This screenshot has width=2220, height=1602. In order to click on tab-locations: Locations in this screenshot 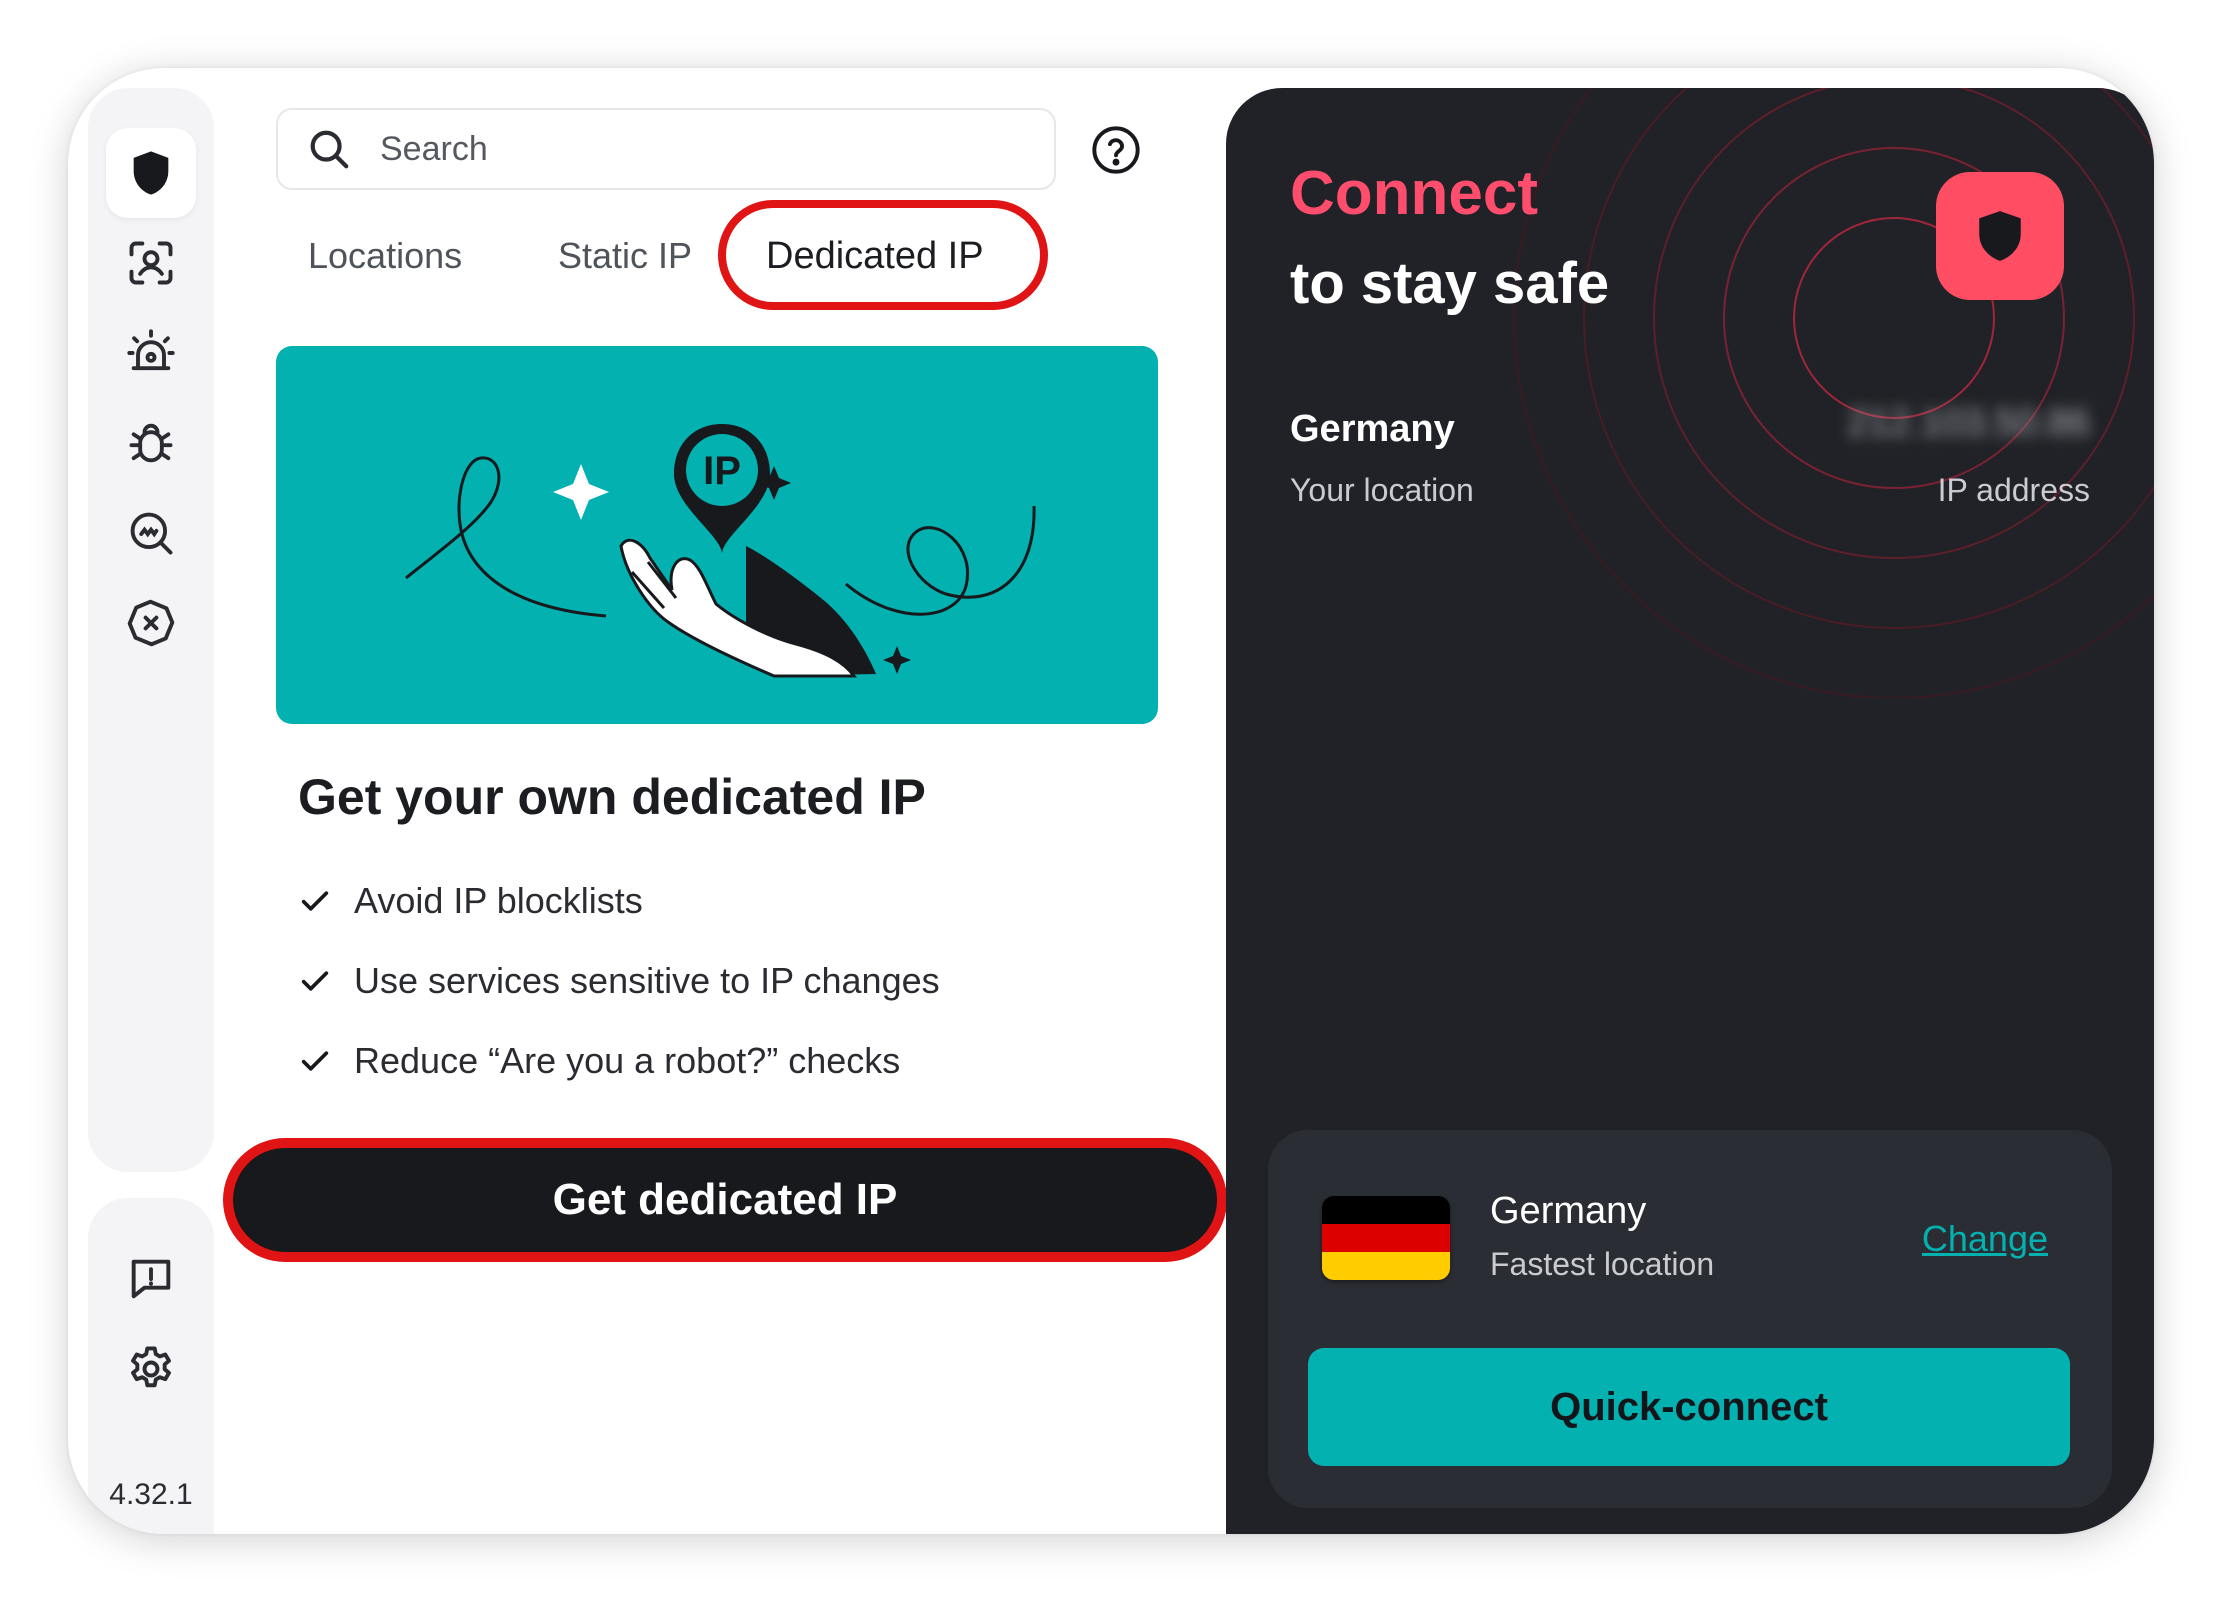, I will do `click(385, 256)`.